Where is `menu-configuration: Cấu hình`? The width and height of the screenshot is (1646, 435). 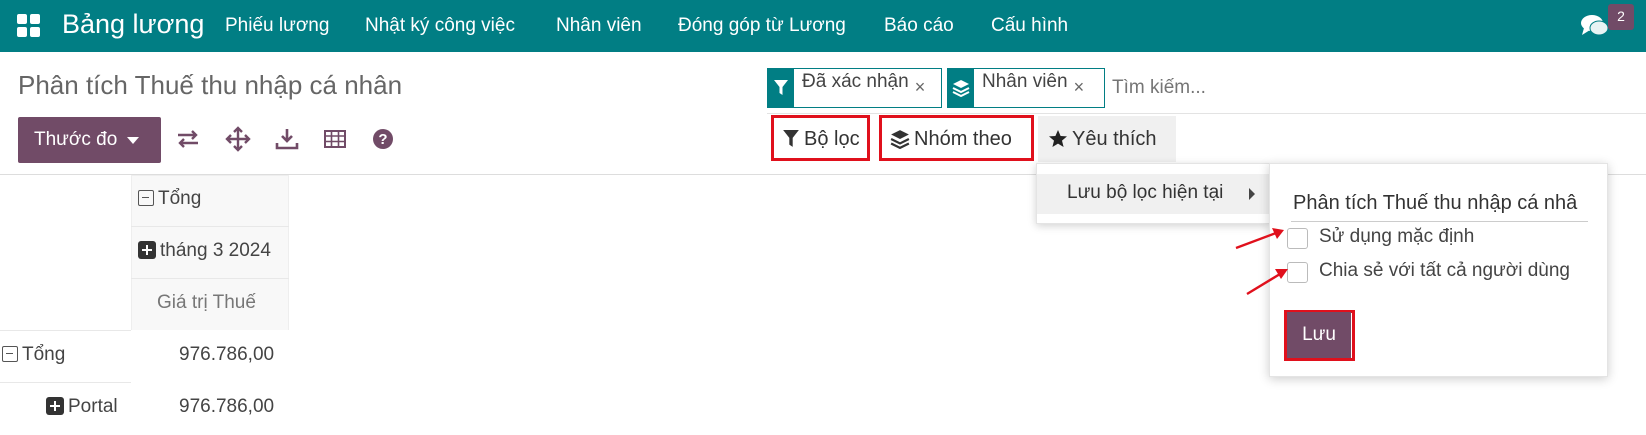
menu-configuration: Cấu hình is located at coordinates (1029, 26).